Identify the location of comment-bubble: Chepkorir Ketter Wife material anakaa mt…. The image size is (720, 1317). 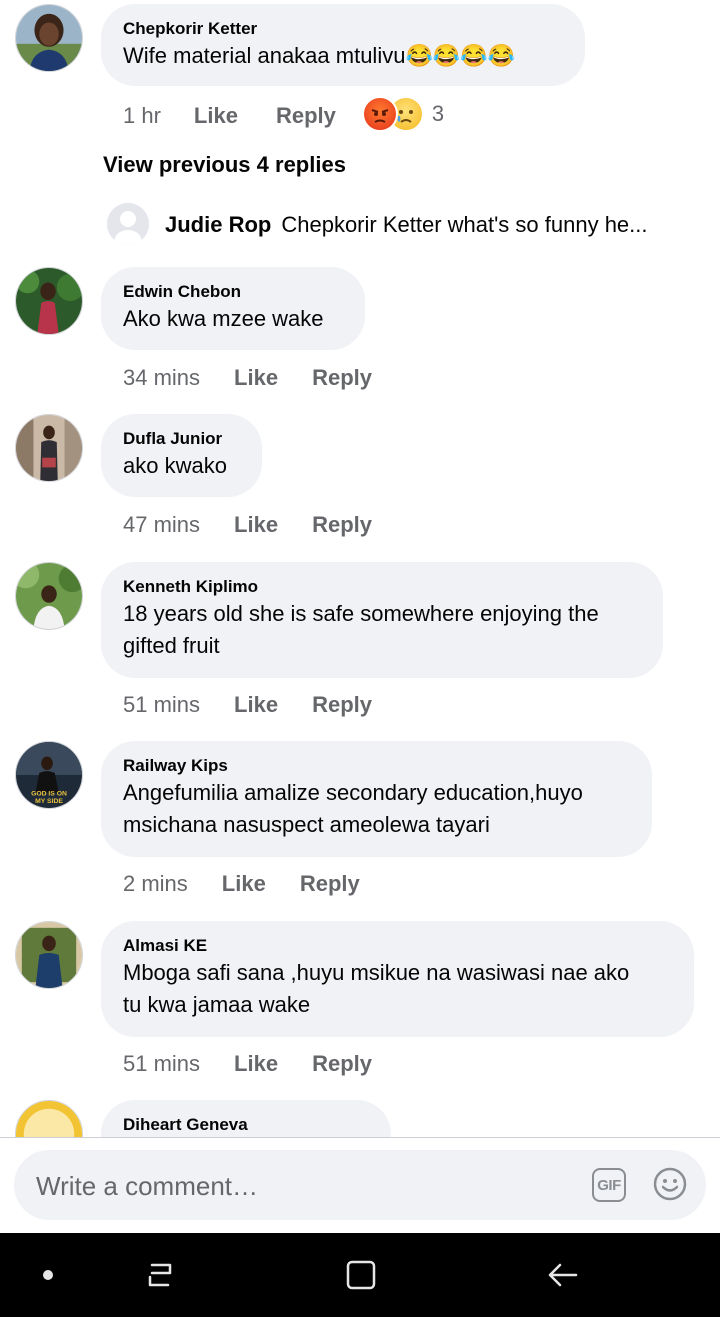
(343, 45).